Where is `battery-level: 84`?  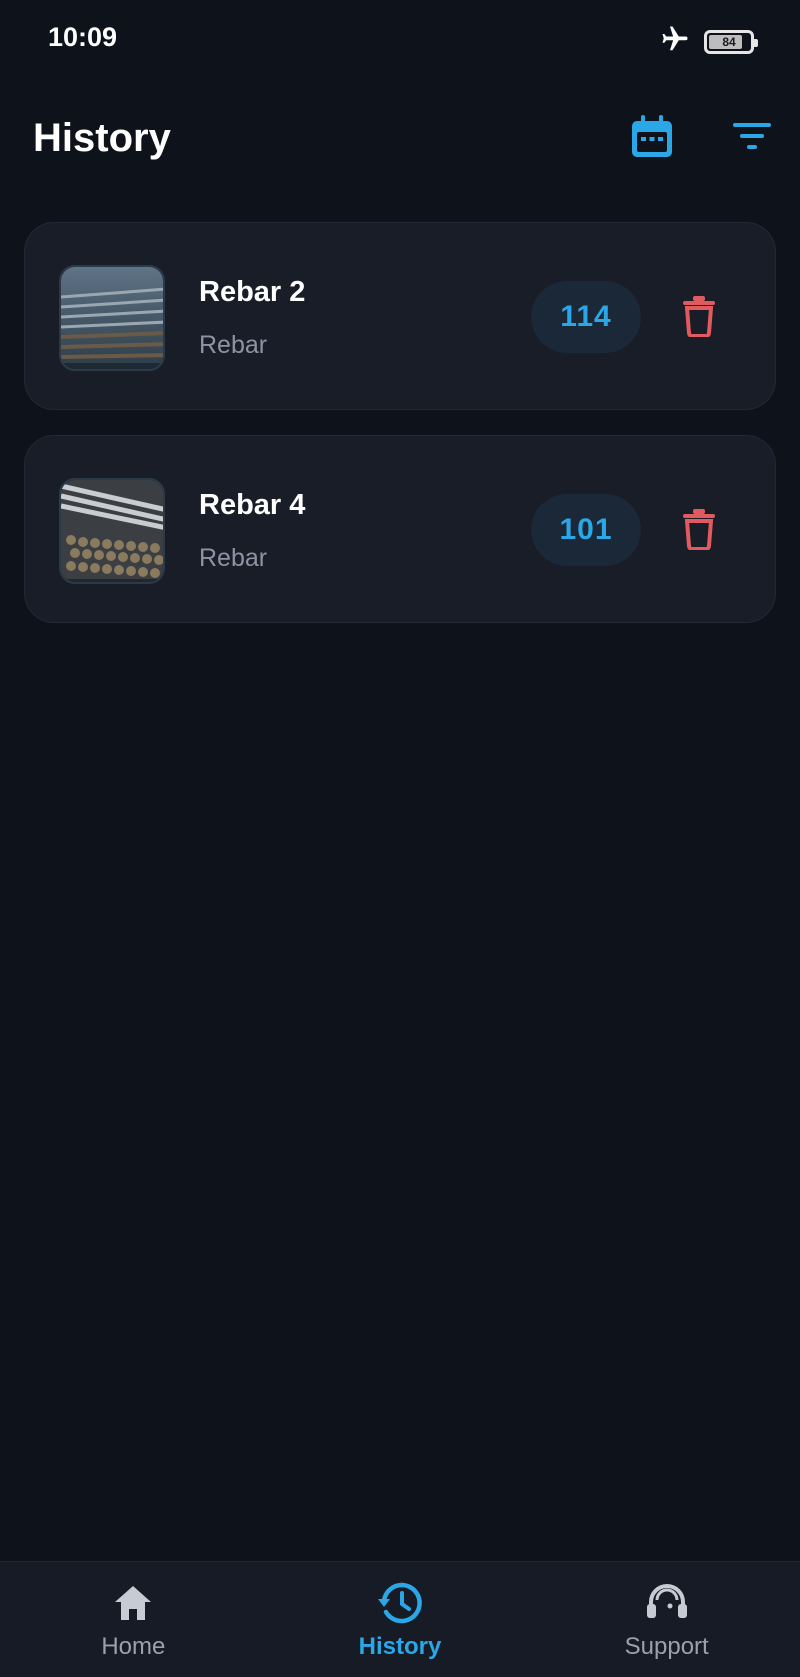
battery-level: 84 is located at coordinates (729, 41).